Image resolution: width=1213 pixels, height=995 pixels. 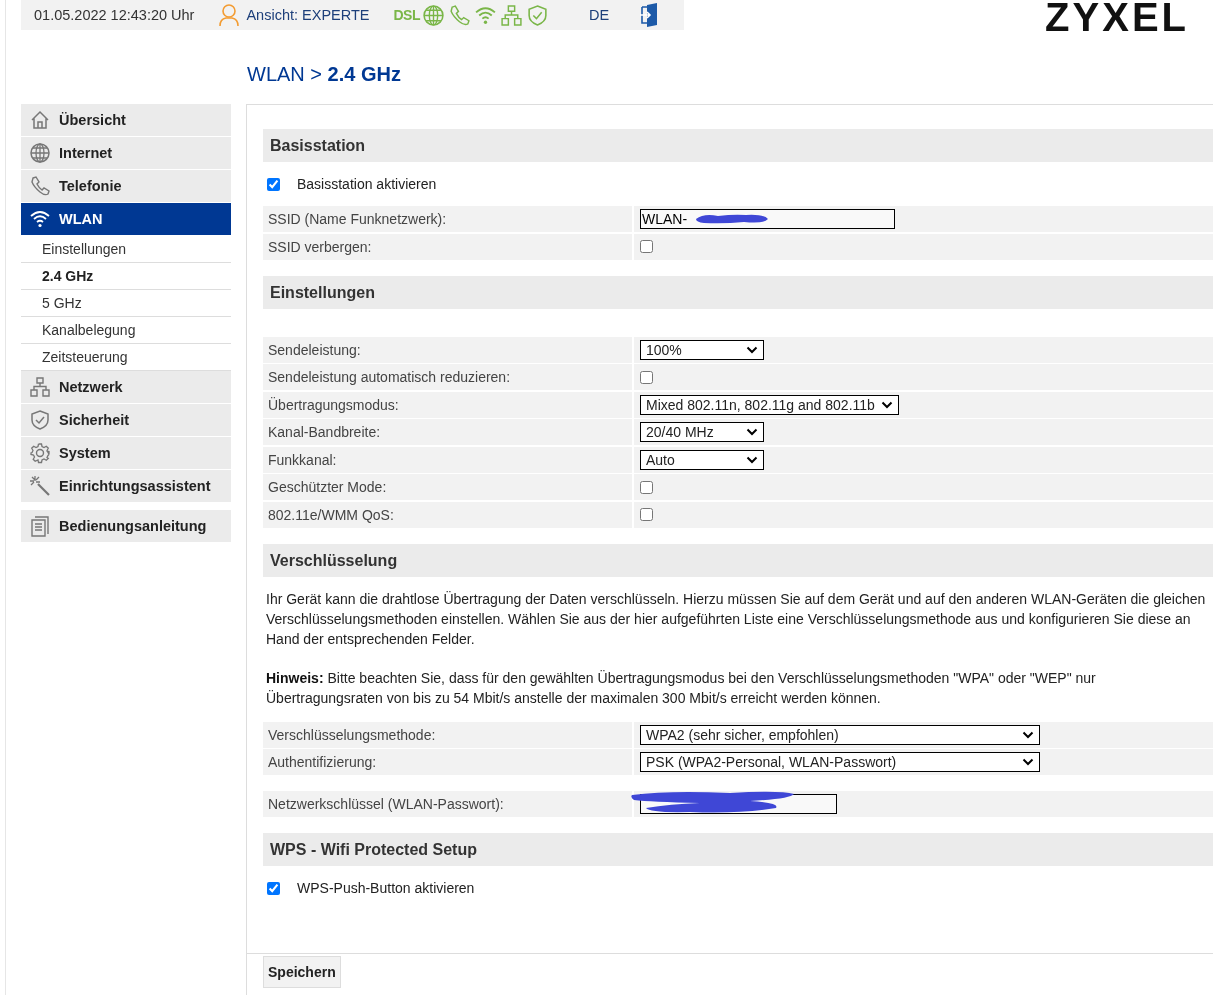 What do you see at coordinates (40, 526) in the screenshot?
I see `document-icon` at bounding box center [40, 526].